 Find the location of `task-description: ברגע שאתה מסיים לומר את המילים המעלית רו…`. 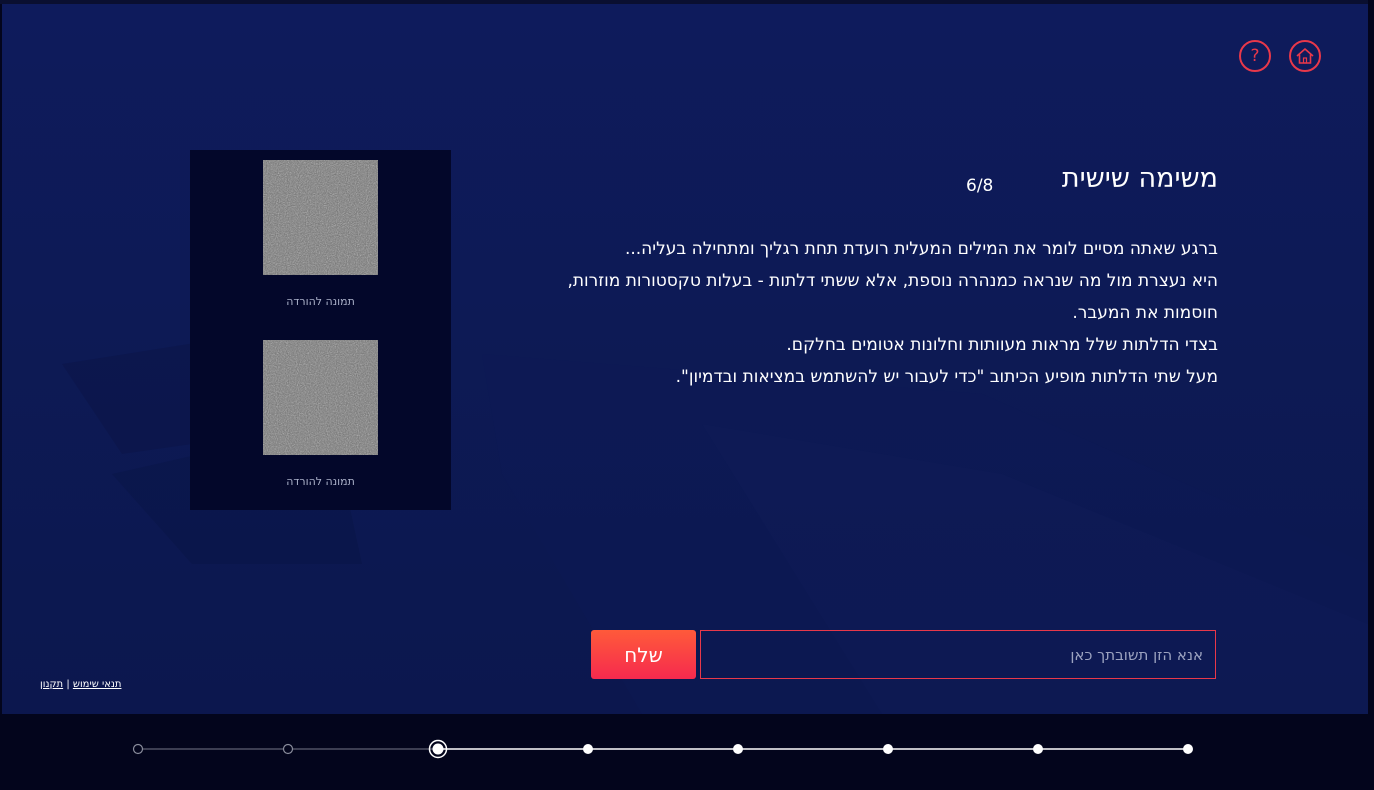

task-description: ברגע שאתה מסיים לומר את המילים המעלית רו… is located at coordinates (888, 313).